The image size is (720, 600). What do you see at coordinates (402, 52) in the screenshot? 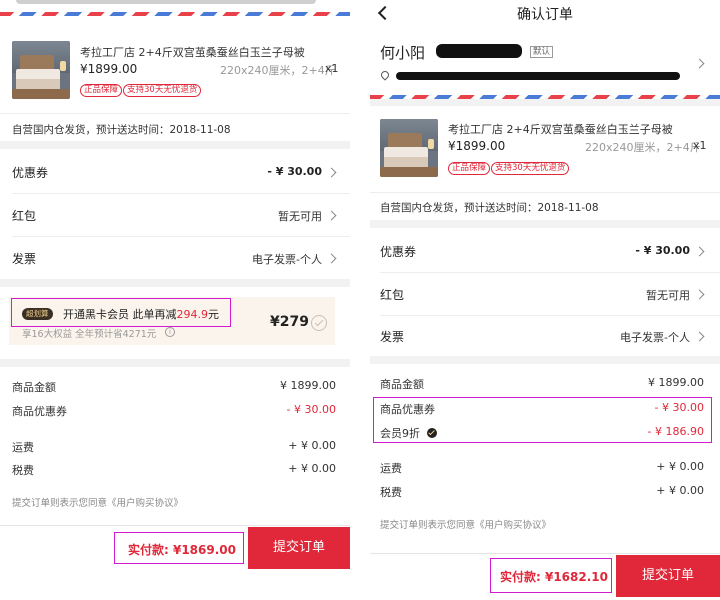
I see `address-name: 何小阳` at bounding box center [402, 52].